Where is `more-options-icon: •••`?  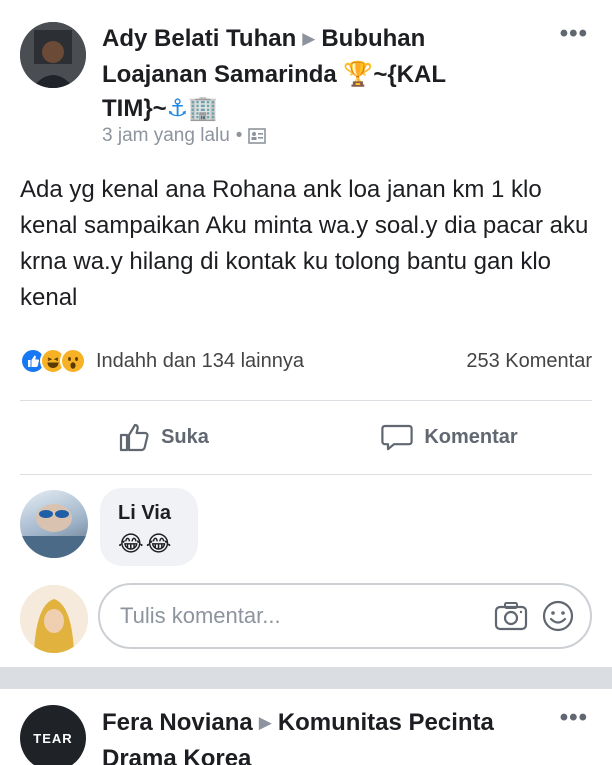 more-options-icon: ••• is located at coordinates (574, 34).